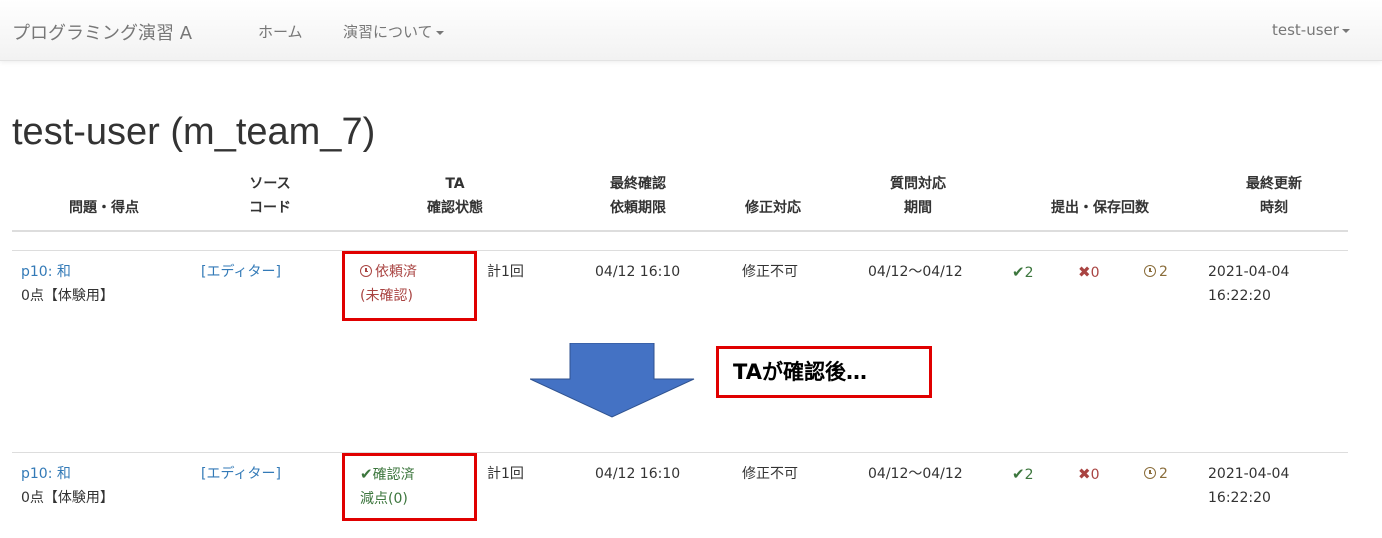 The image size is (1382, 538). Describe the element at coordinates (104, 208) in the screenshot. I see `header-problem: 問題・得点` at that location.